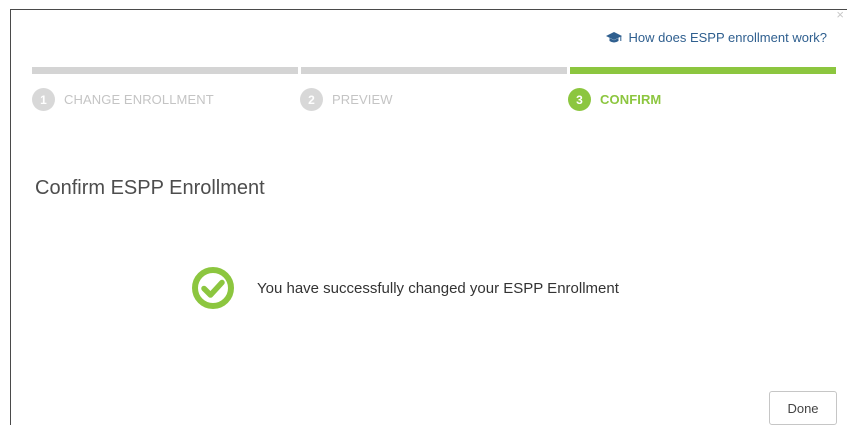 The height and width of the screenshot is (425, 847). I want to click on progress-steps: 1 CHANGE ENROLLMENT 2 PREVIEW 3 CONFIRM, so click(434, 89).